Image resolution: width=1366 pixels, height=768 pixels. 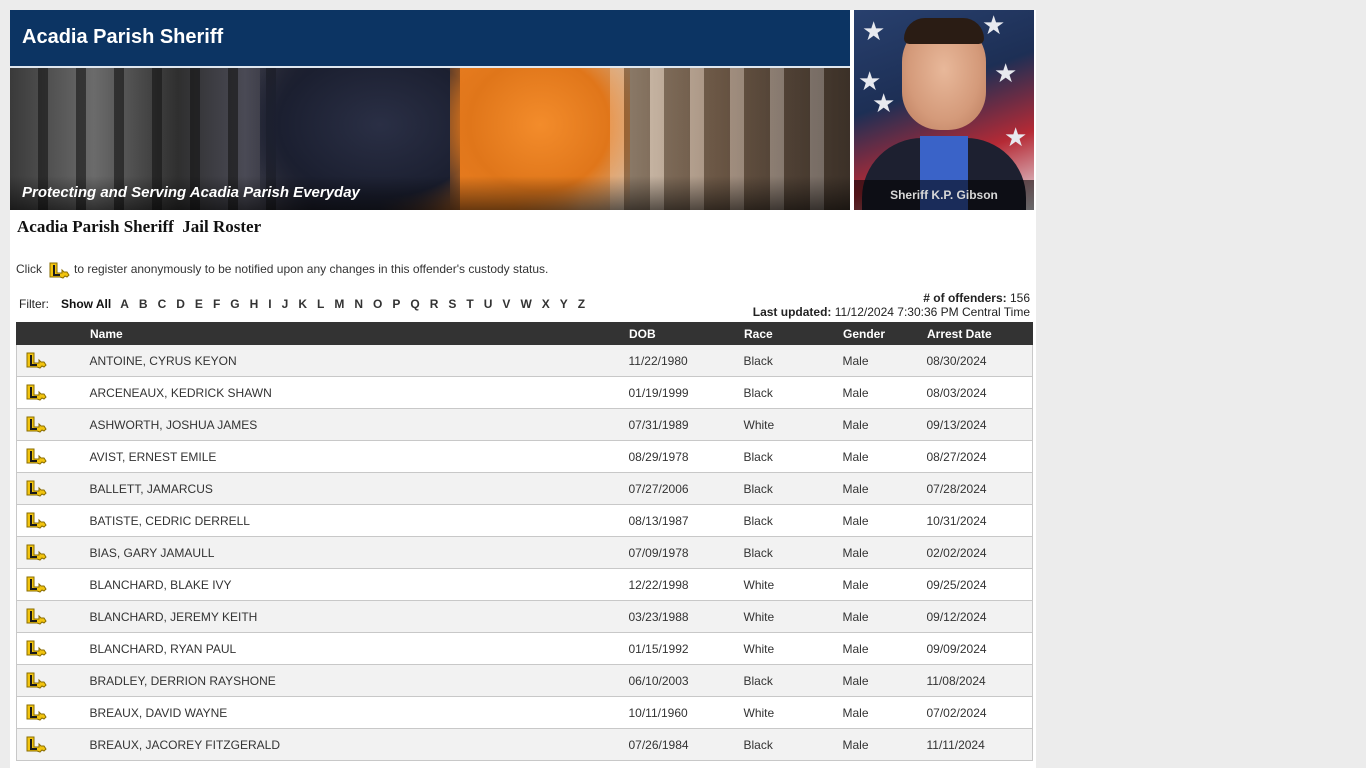 What do you see at coordinates (686, 712) in the screenshot?
I see `offender-dob: 10/11/1960` at bounding box center [686, 712].